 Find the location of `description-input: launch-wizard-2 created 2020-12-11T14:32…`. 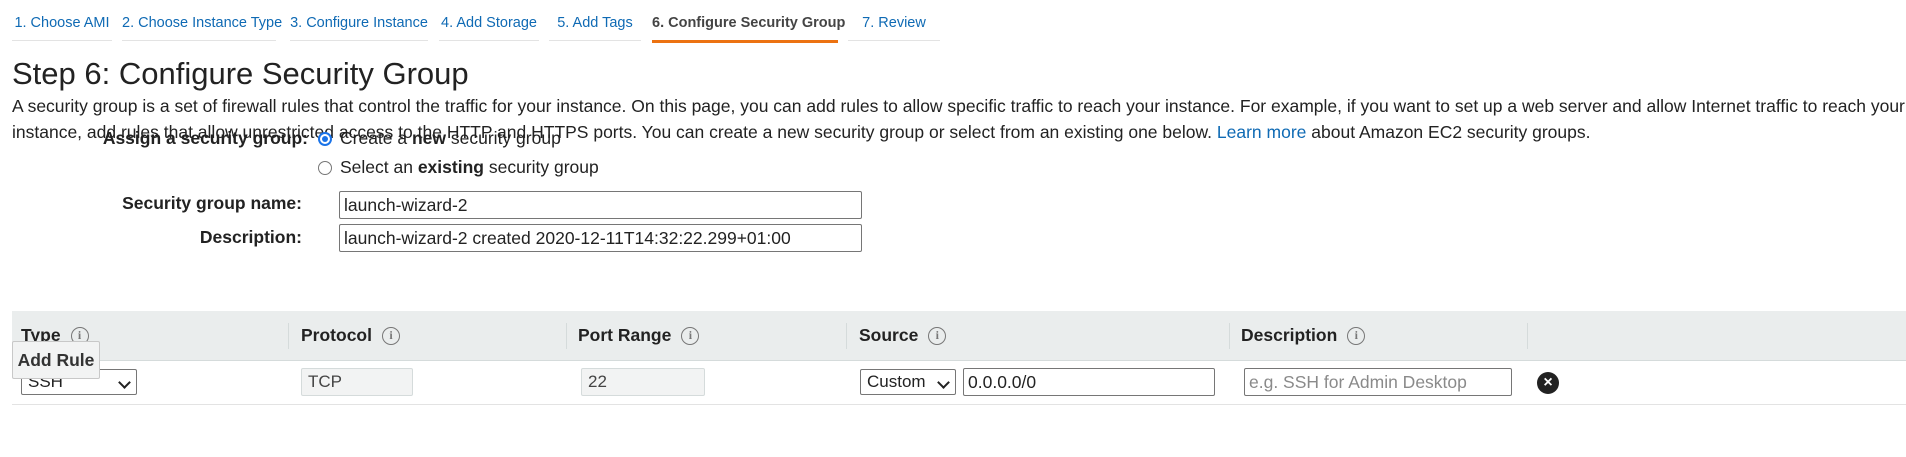

description-input: launch-wizard-2 created 2020-12-11T14:32… is located at coordinates (600, 238).